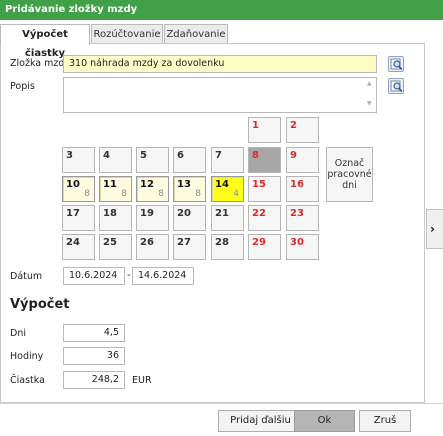 Image resolution: width=443 pixels, height=436 pixels. What do you see at coordinates (302, 160) in the screenshot?
I see `calendar-day-9: 9` at bounding box center [302, 160].